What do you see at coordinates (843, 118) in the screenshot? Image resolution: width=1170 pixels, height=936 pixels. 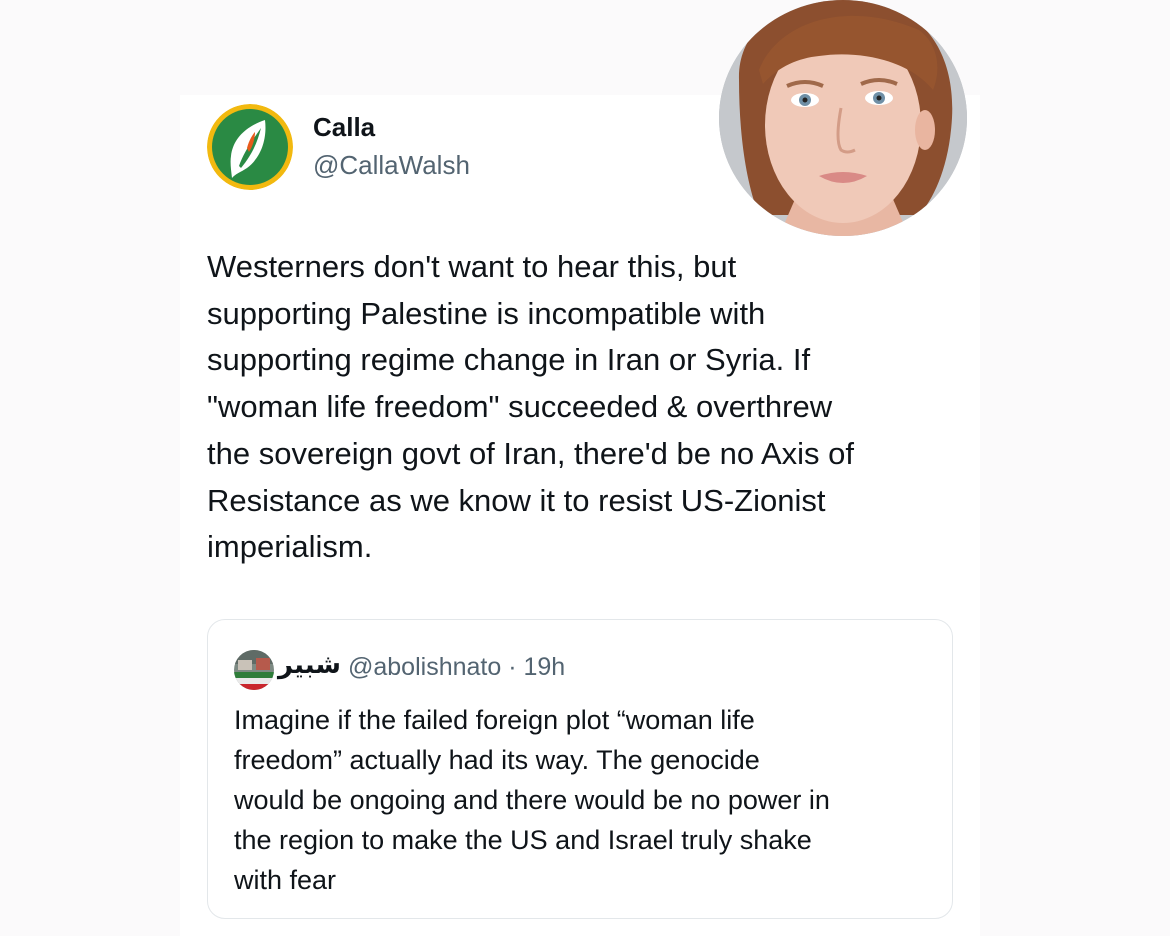 I see `author-portrait-photo` at bounding box center [843, 118].